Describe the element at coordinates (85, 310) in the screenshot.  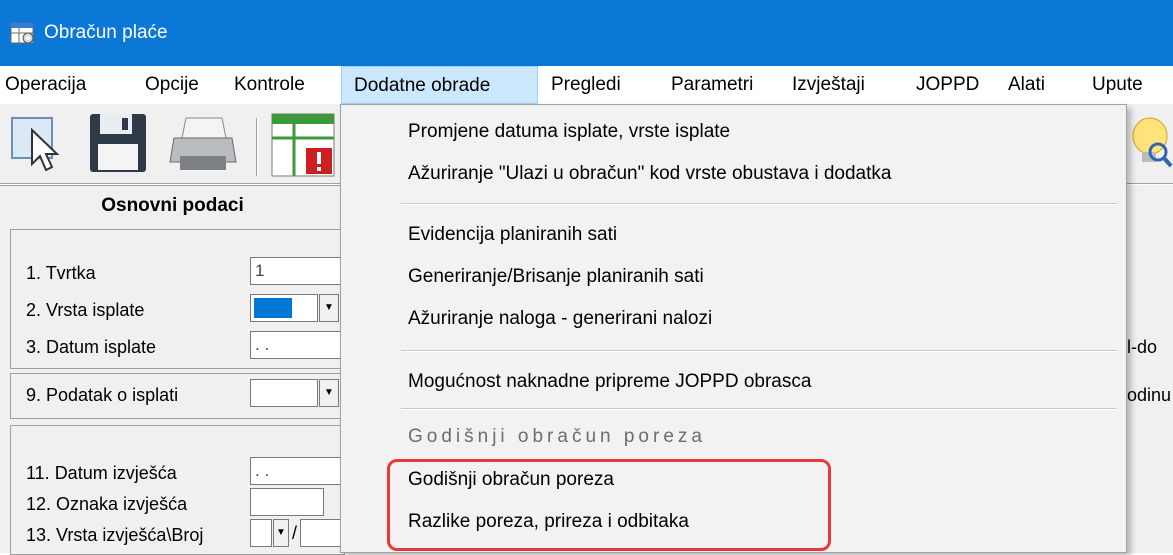
I see `field-label-vrsta-isplate: 2. Vrsta isplate` at that location.